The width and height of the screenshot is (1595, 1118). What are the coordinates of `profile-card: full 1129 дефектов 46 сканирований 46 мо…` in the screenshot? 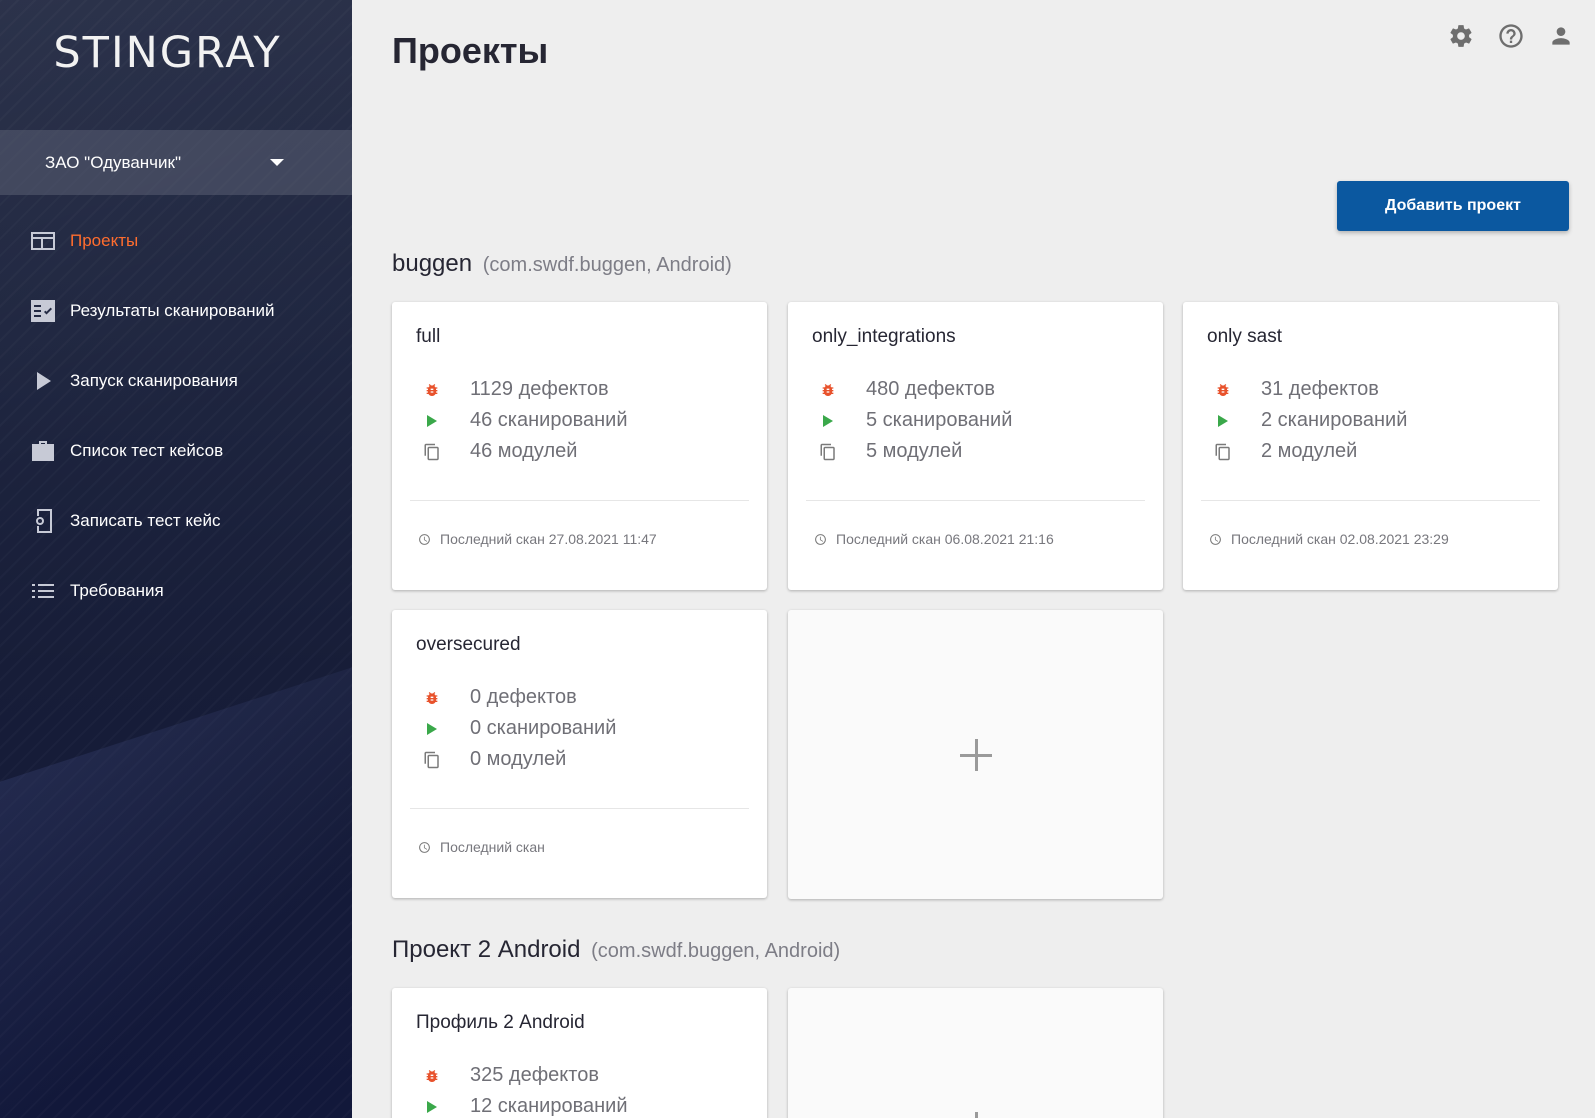 It's located at (579, 446).